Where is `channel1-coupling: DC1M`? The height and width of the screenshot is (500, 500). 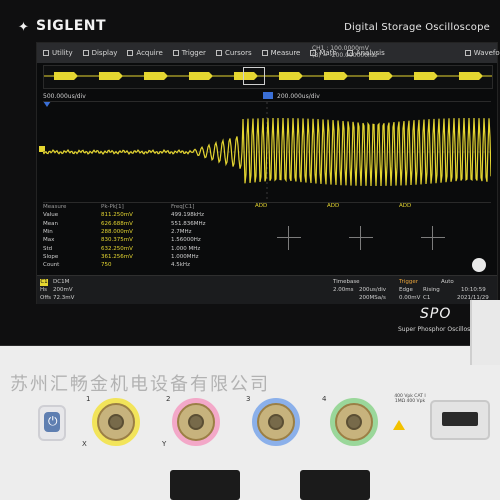 channel1-coupling: DC1M is located at coordinates (61, 282).